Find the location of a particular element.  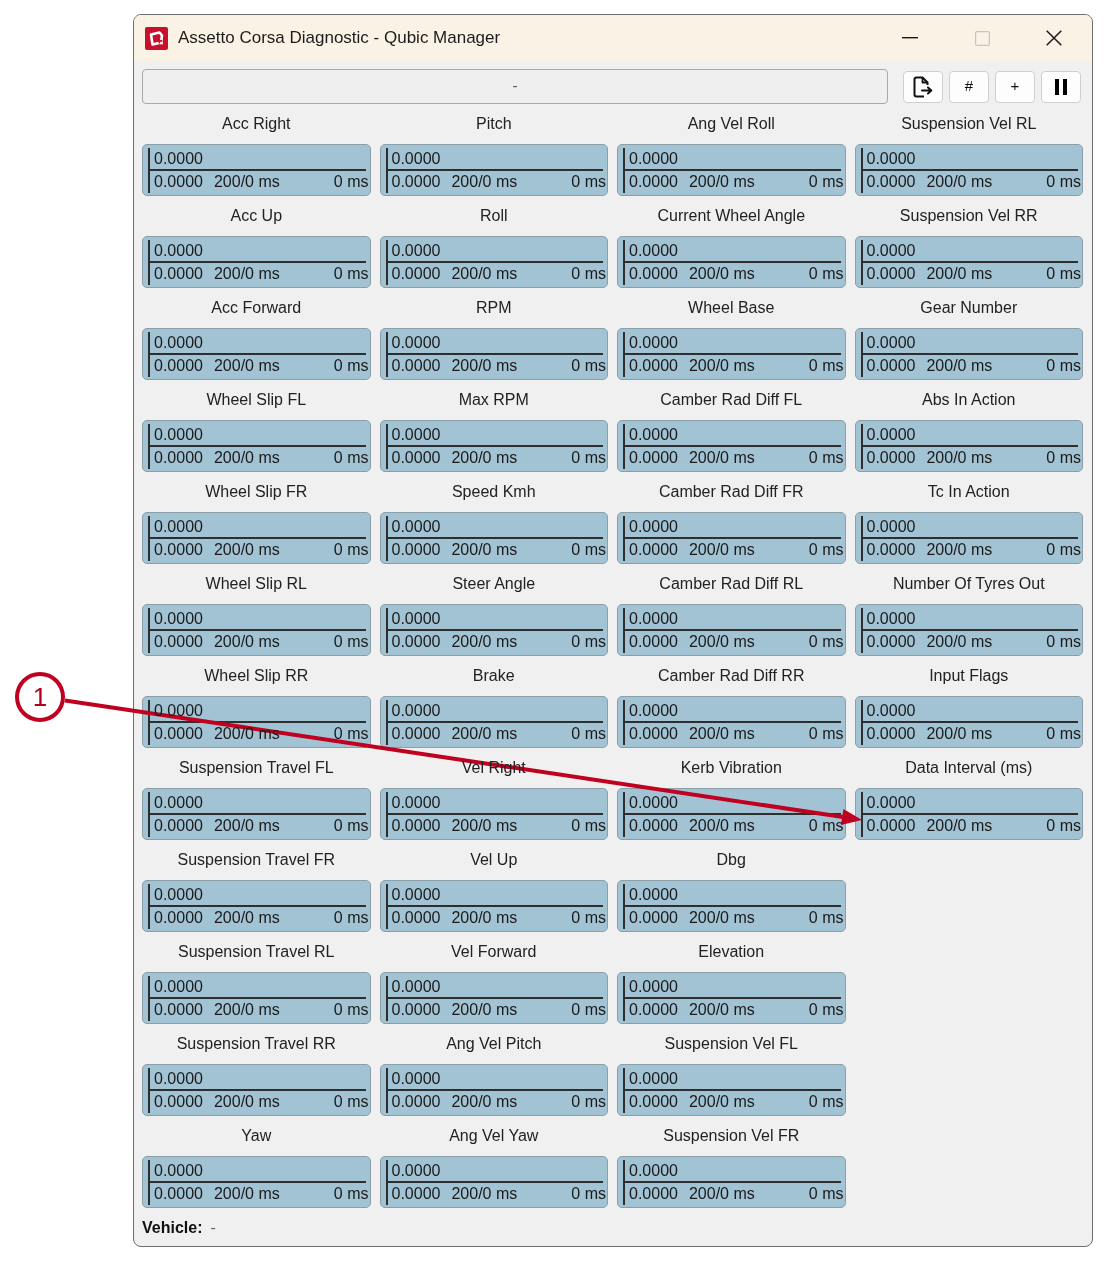

gauge-label: Camber Rad Diff RR is located at coordinates (731, 676).